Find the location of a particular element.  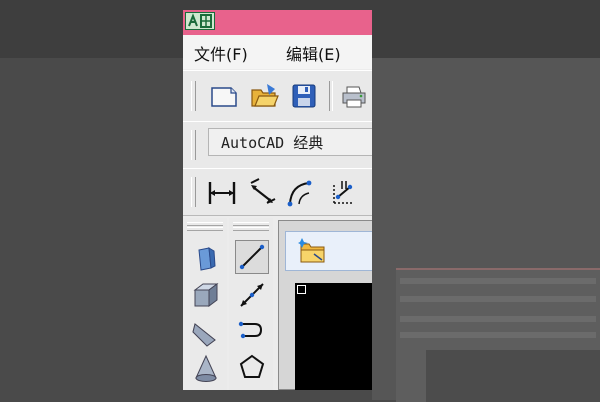

drawing-window is located at coordinates (325, 305).